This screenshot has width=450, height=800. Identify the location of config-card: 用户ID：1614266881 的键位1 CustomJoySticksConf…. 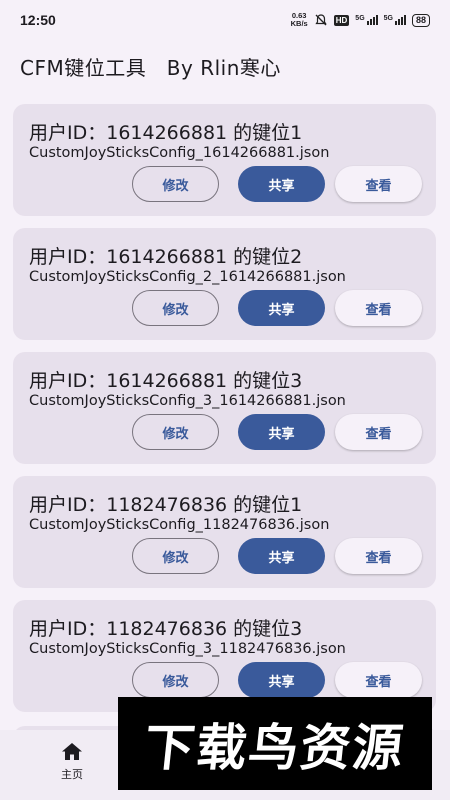
(224, 160).